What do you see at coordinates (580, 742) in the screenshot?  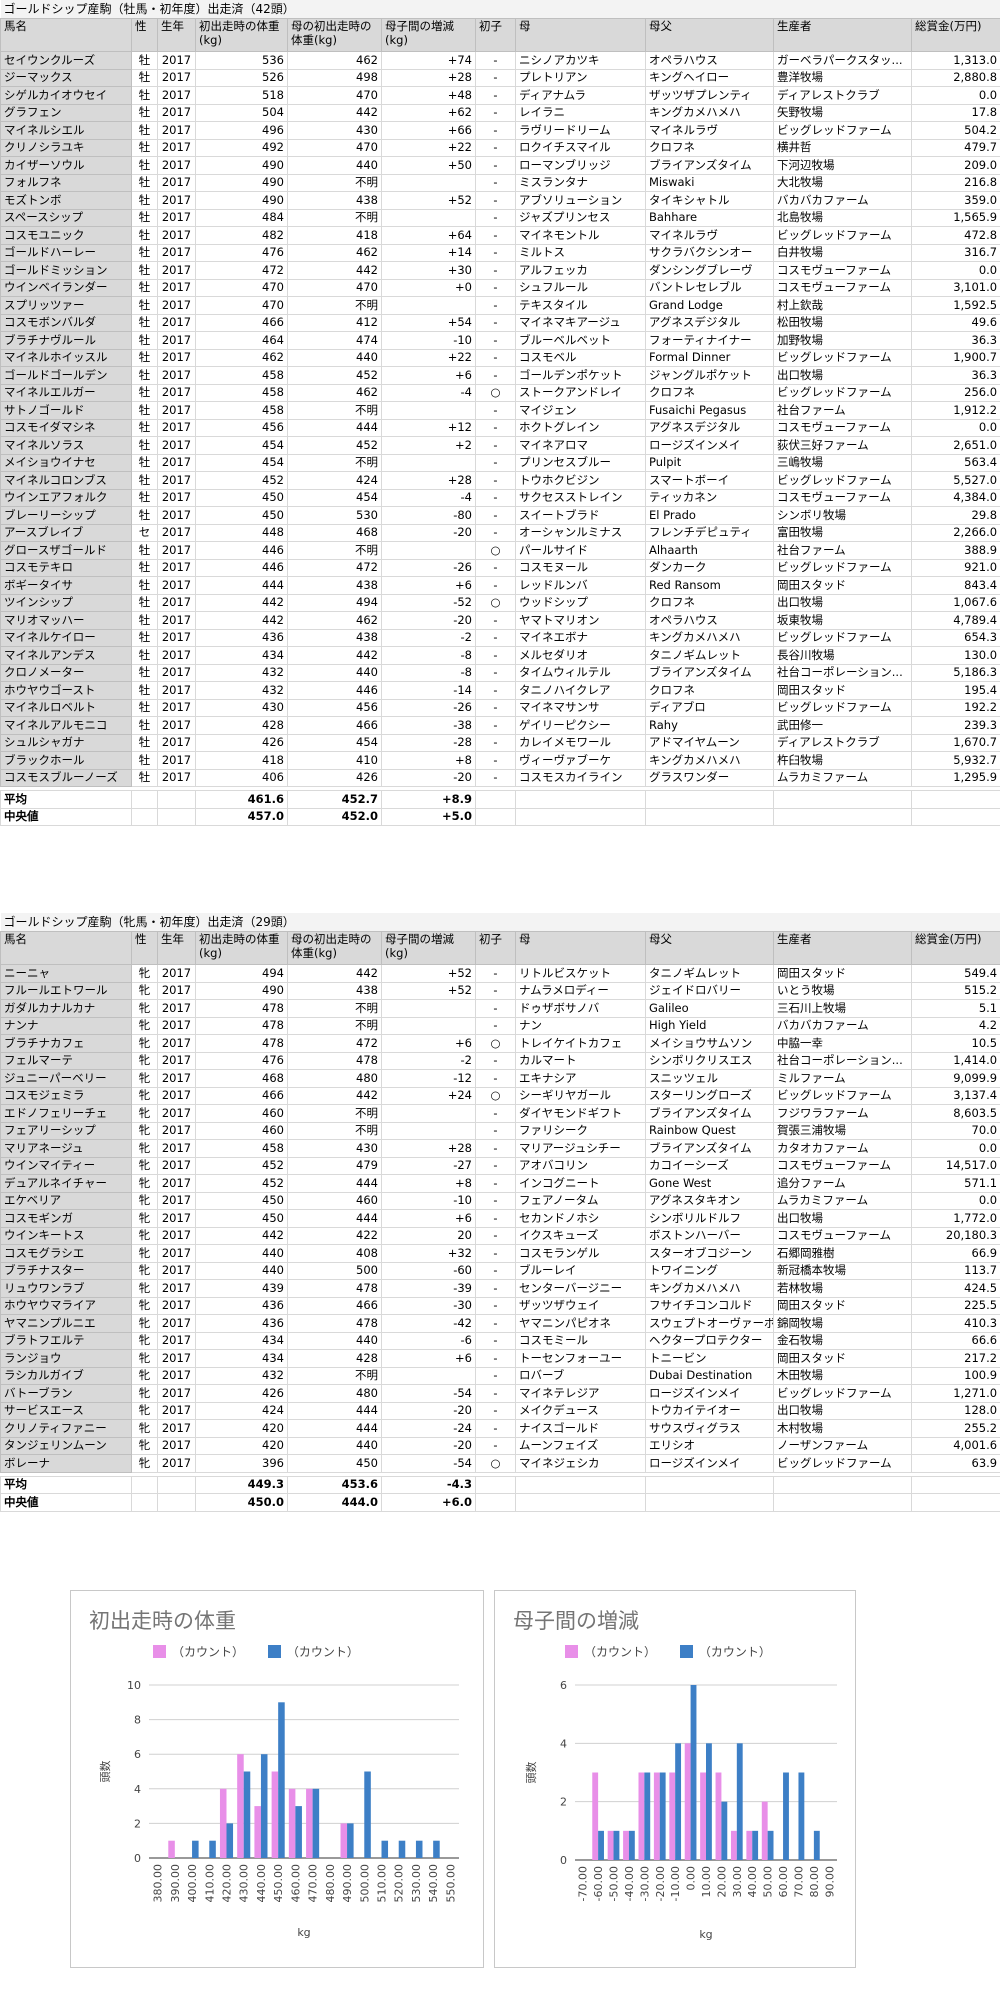 I see `table-cell: カレイメモワール` at bounding box center [580, 742].